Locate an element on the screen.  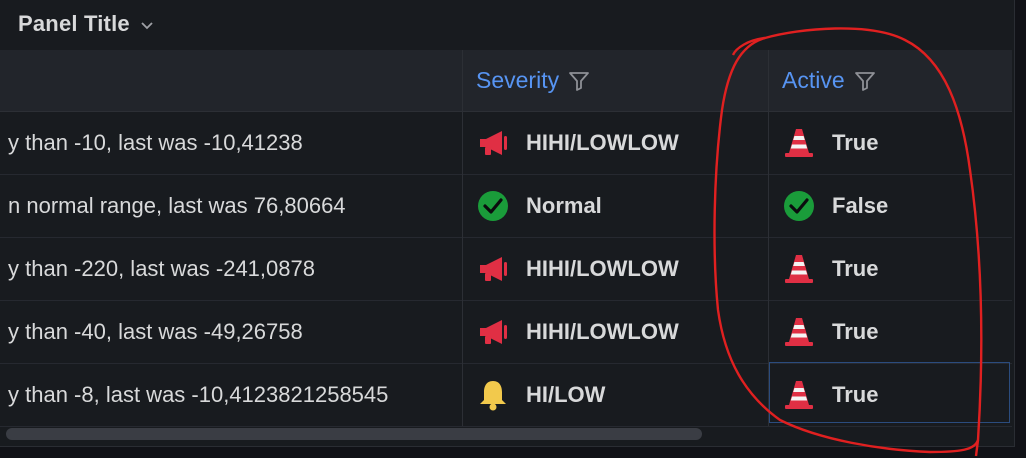
message-cell: y than -220, last was -241,0878 is located at coordinates (232, 269).